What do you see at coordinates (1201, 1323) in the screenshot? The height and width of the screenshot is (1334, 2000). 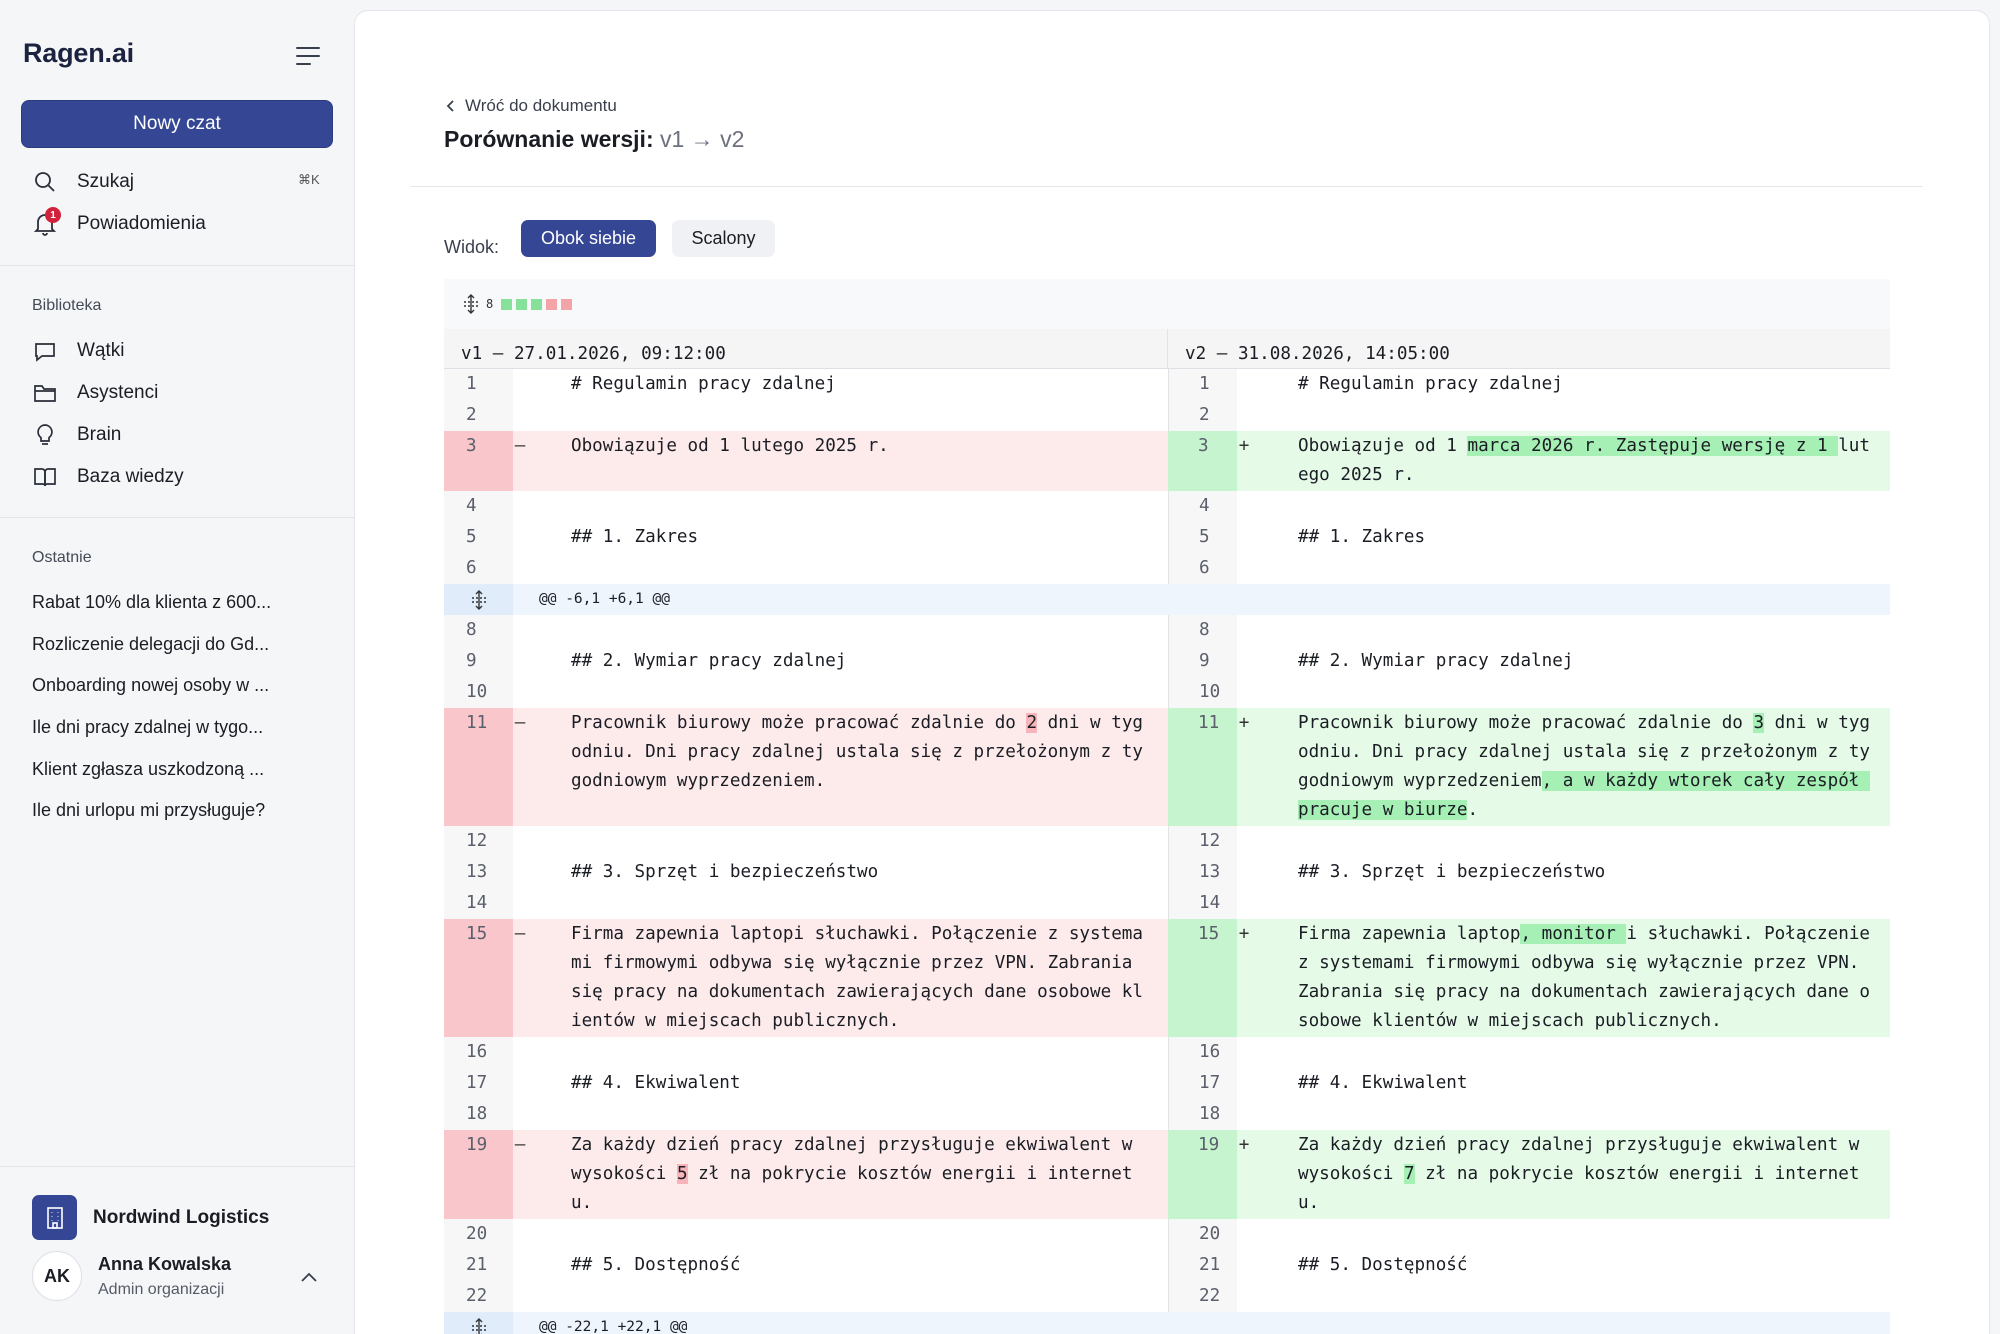 I see `hunk-header: @@ -22,1 +22,1 @@` at bounding box center [1201, 1323].